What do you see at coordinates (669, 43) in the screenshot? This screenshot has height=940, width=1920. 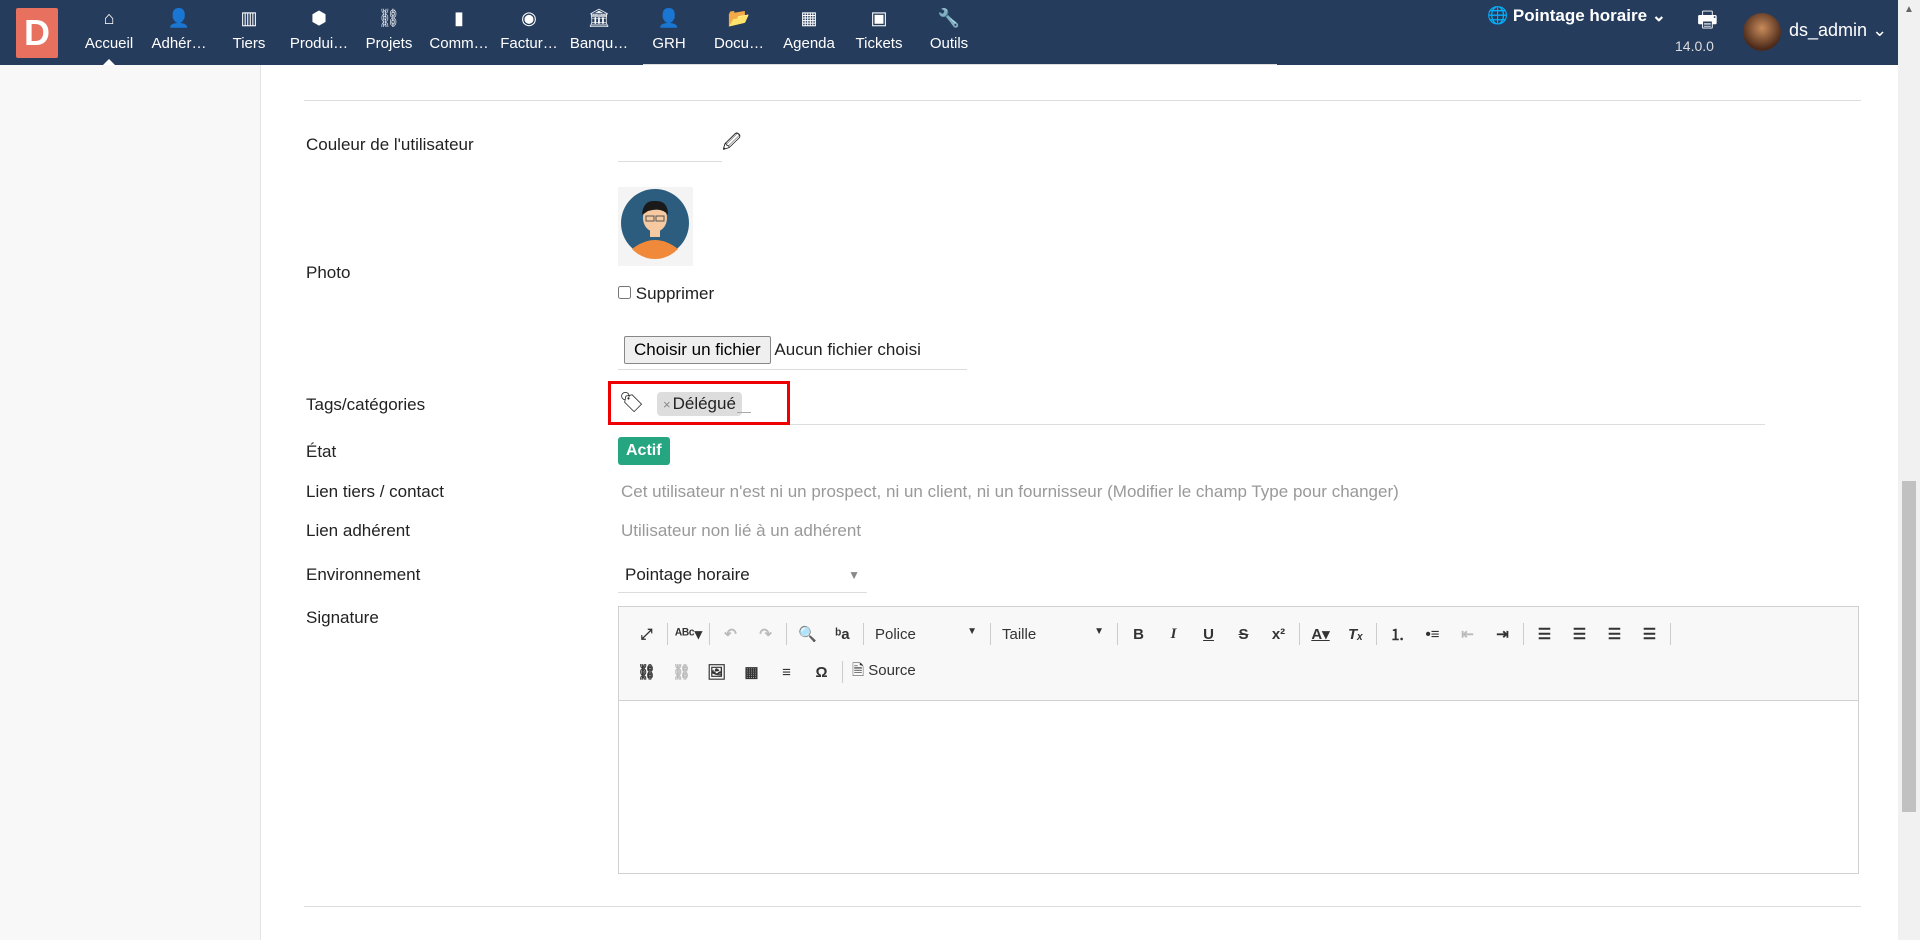 I see `nav-item-label: GRH` at bounding box center [669, 43].